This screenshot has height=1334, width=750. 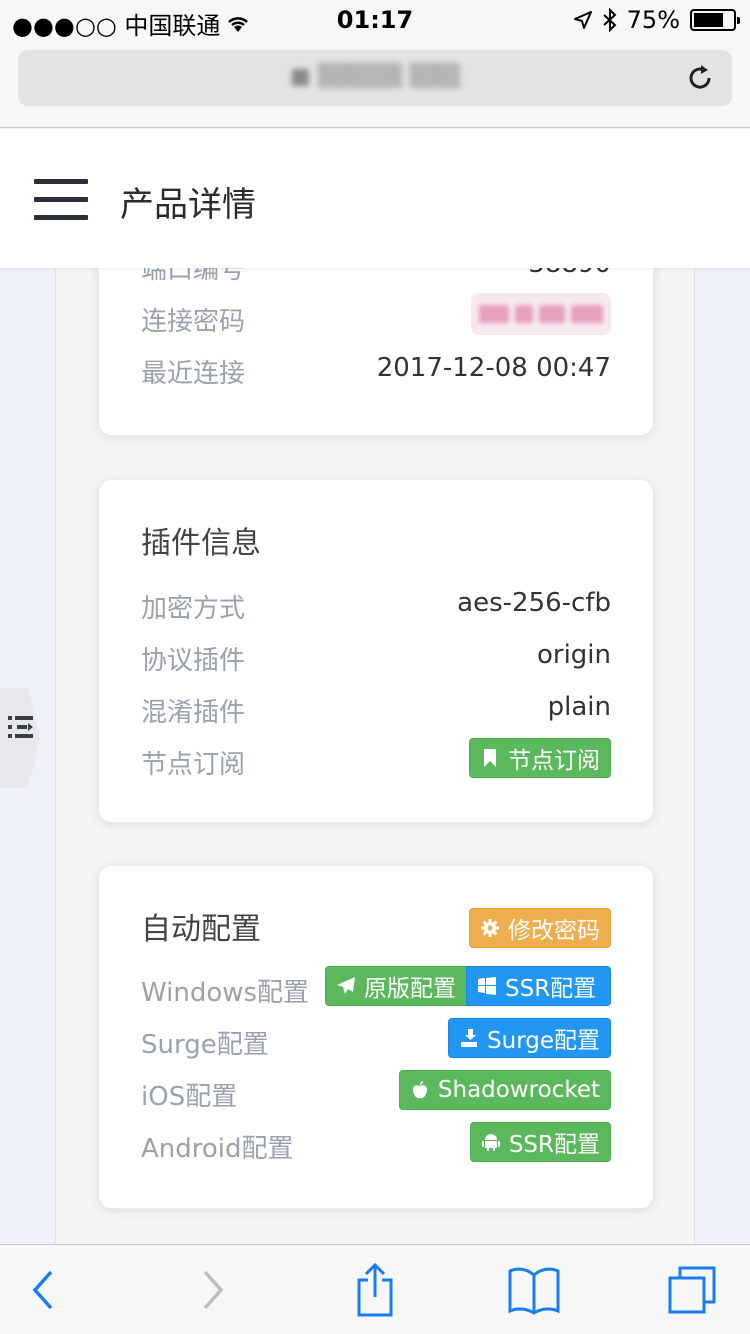 I want to click on android-ssr-config-button: SSR配置, so click(x=540, y=1142).